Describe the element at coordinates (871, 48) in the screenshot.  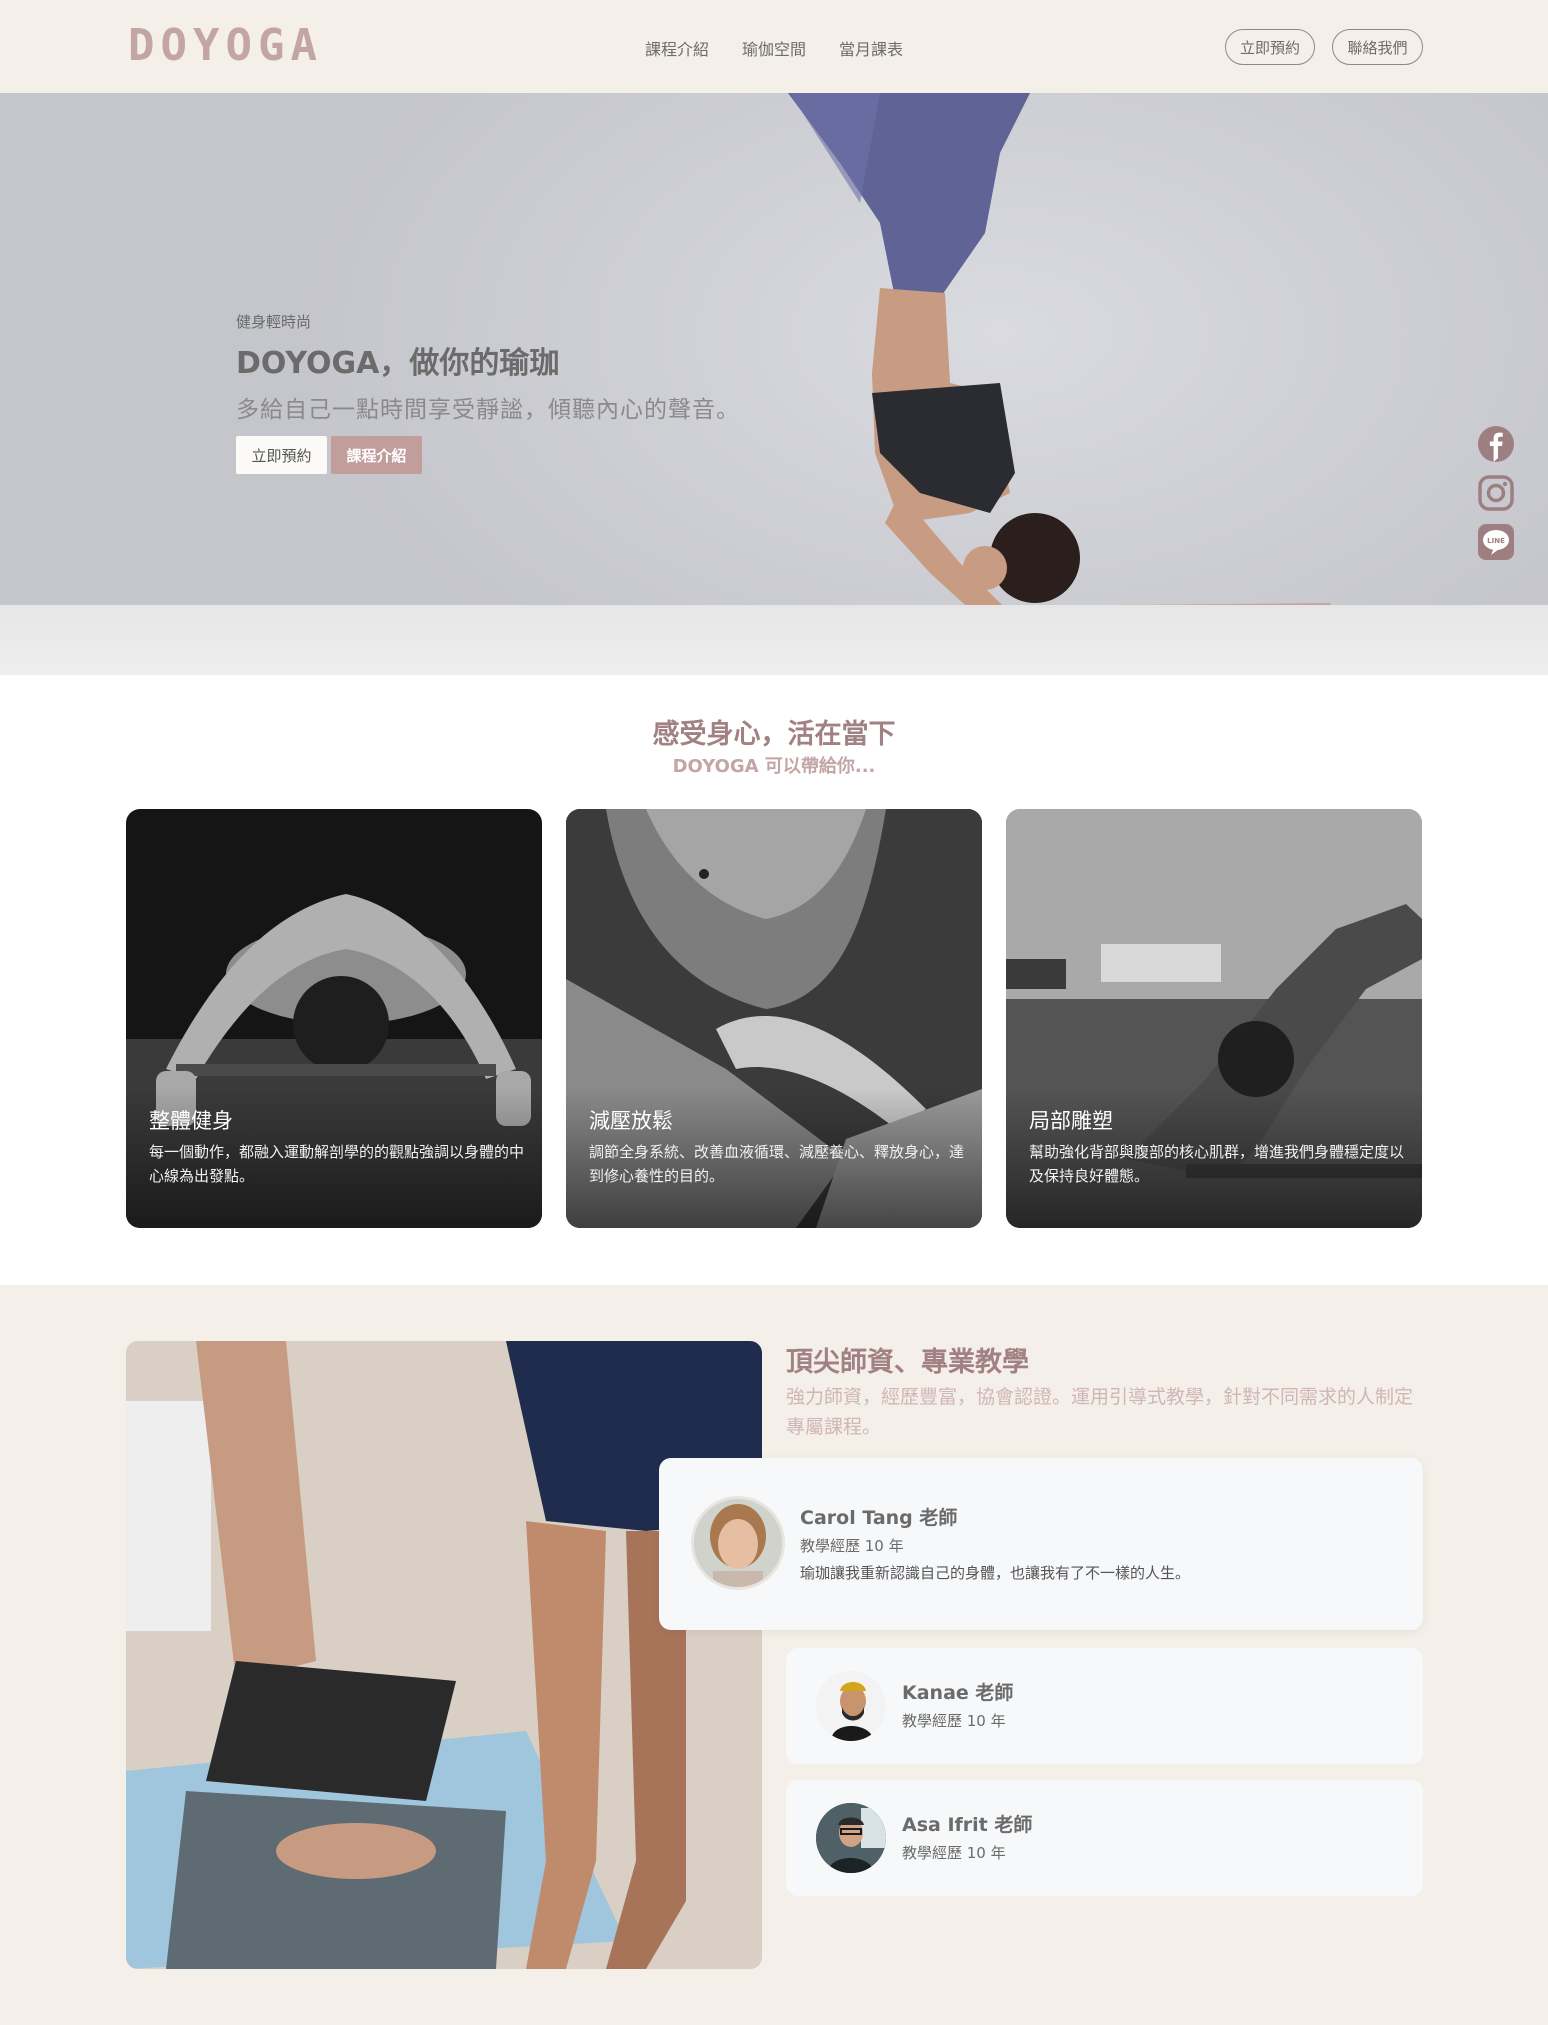
I see `nav-item-schedule: 當月課表` at that location.